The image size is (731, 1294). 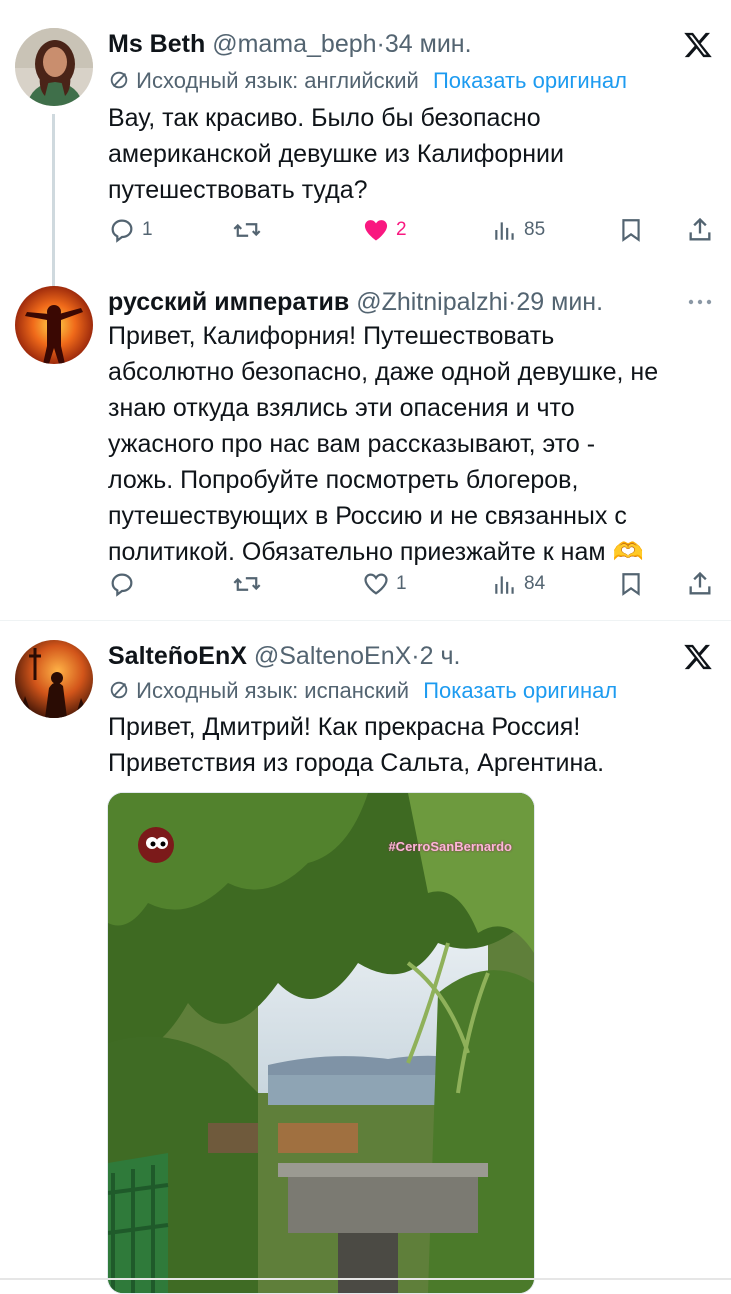 I want to click on tweet-text-line: путешествовать туда?, so click(x=238, y=190).